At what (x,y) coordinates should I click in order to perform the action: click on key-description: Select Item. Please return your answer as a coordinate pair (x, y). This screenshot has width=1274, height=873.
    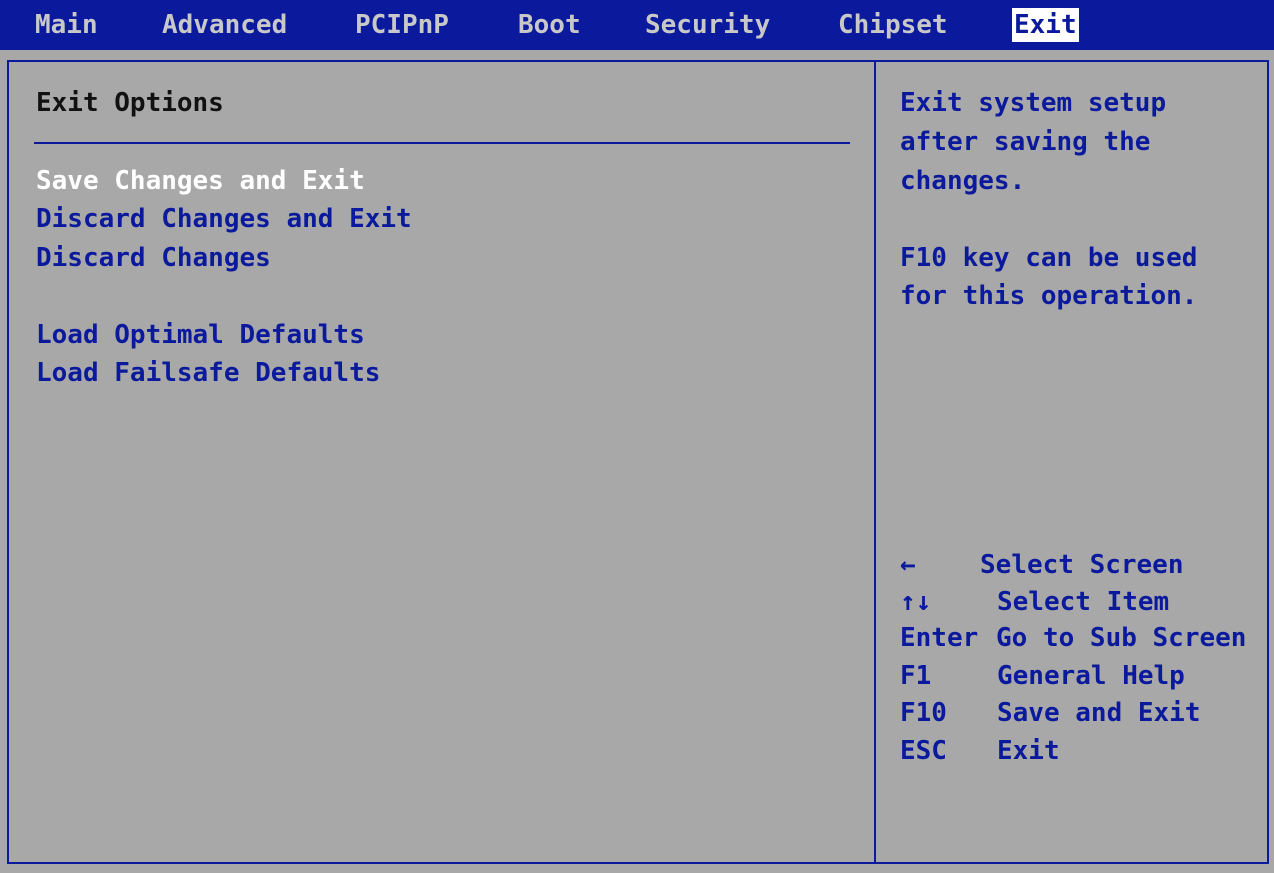
    Looking at the image, I should click on (1083, 602).